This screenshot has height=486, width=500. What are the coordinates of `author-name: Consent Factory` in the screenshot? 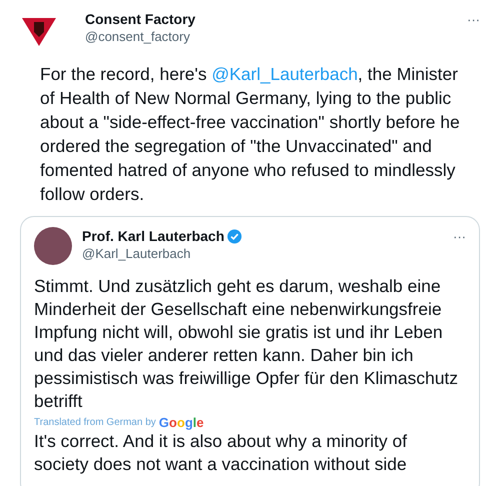 It's located at (140, 19).